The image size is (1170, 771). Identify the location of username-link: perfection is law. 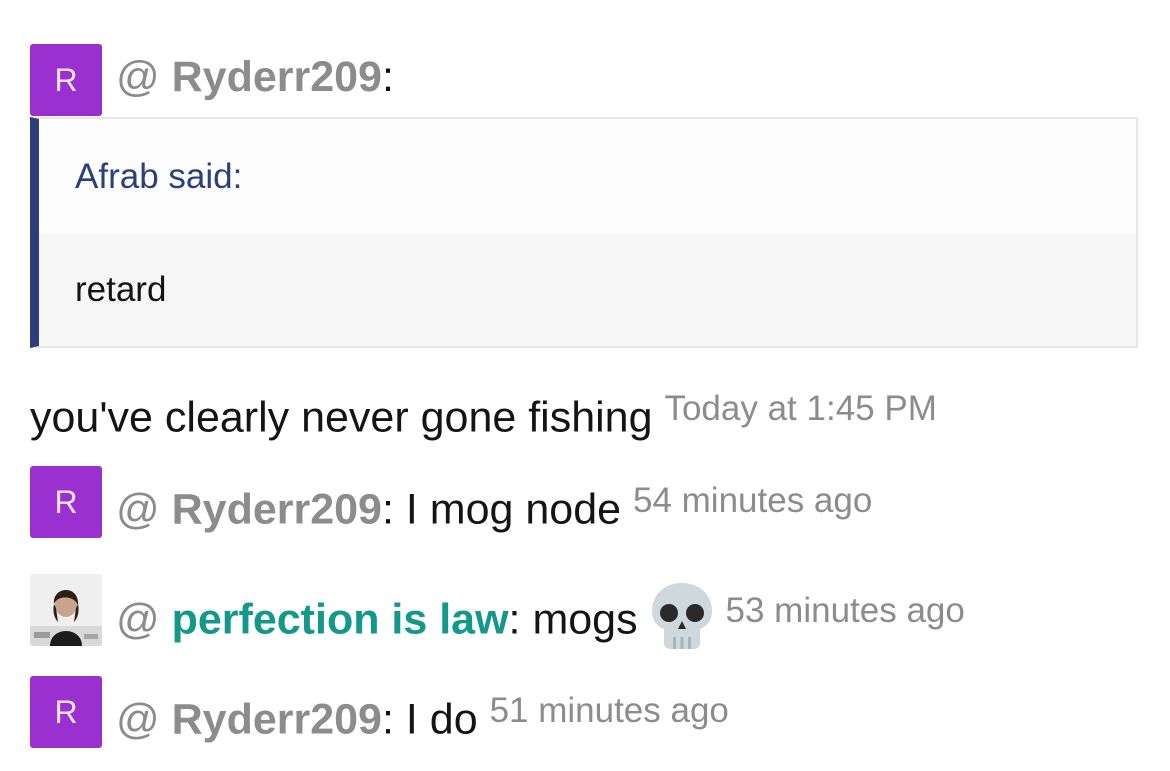
(340, 619).